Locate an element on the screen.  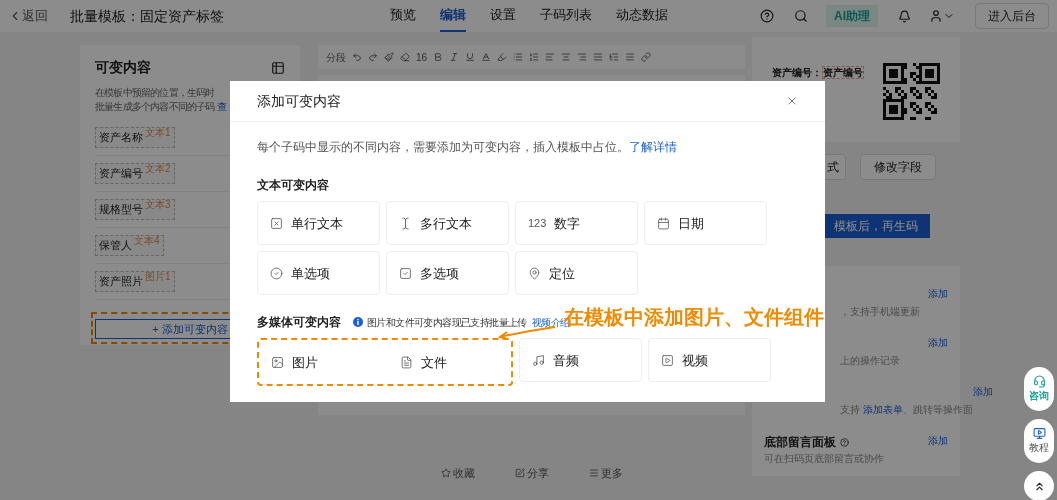
share-icon is located at coordinates (519, 473).